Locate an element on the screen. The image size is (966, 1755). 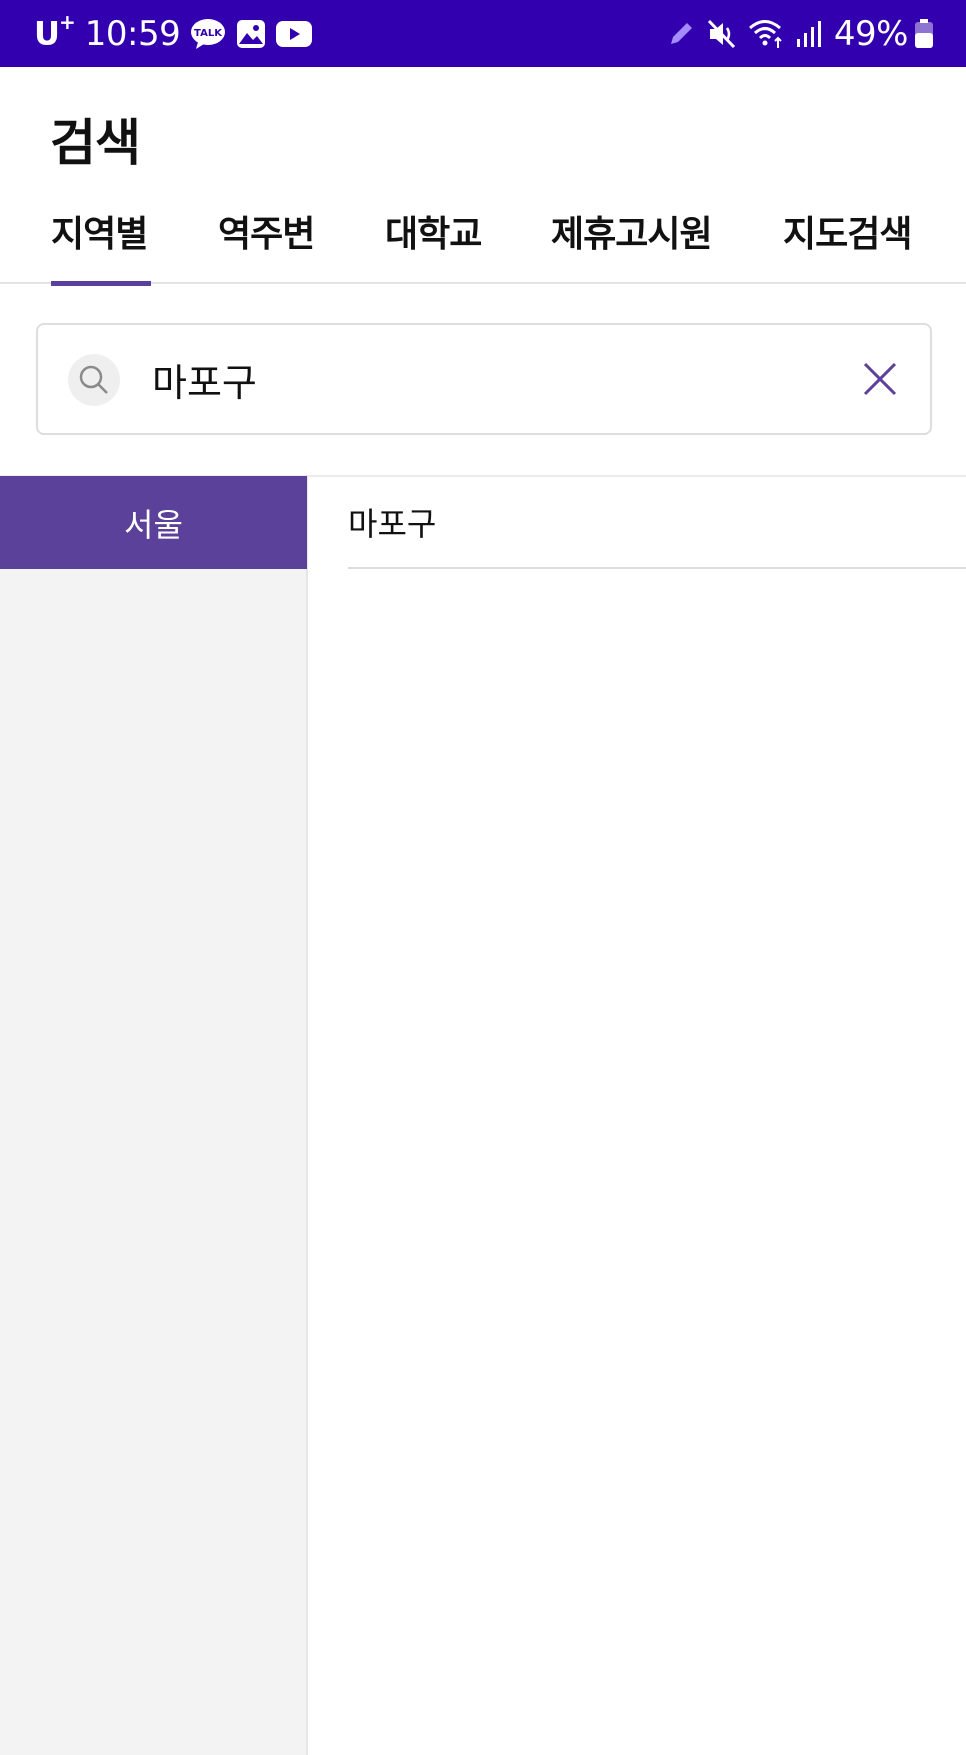
close-icon is located at coordinates (880, 379).